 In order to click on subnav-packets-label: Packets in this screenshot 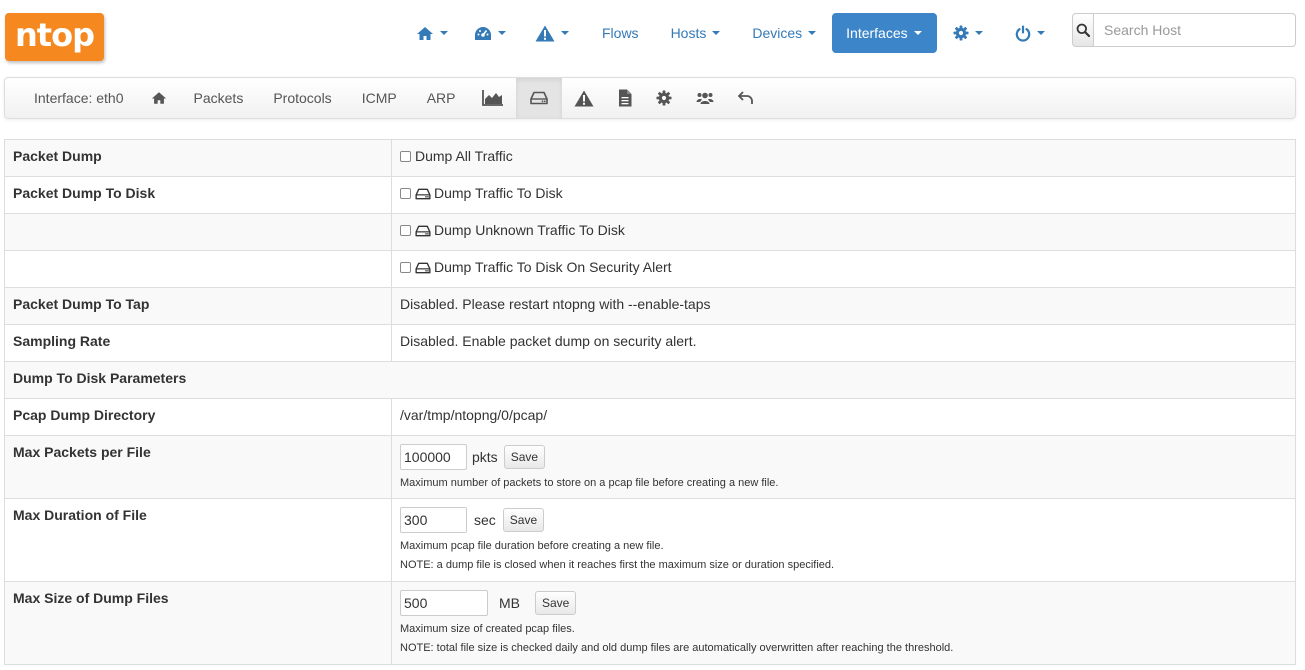, I will do `click(218, 98)`.